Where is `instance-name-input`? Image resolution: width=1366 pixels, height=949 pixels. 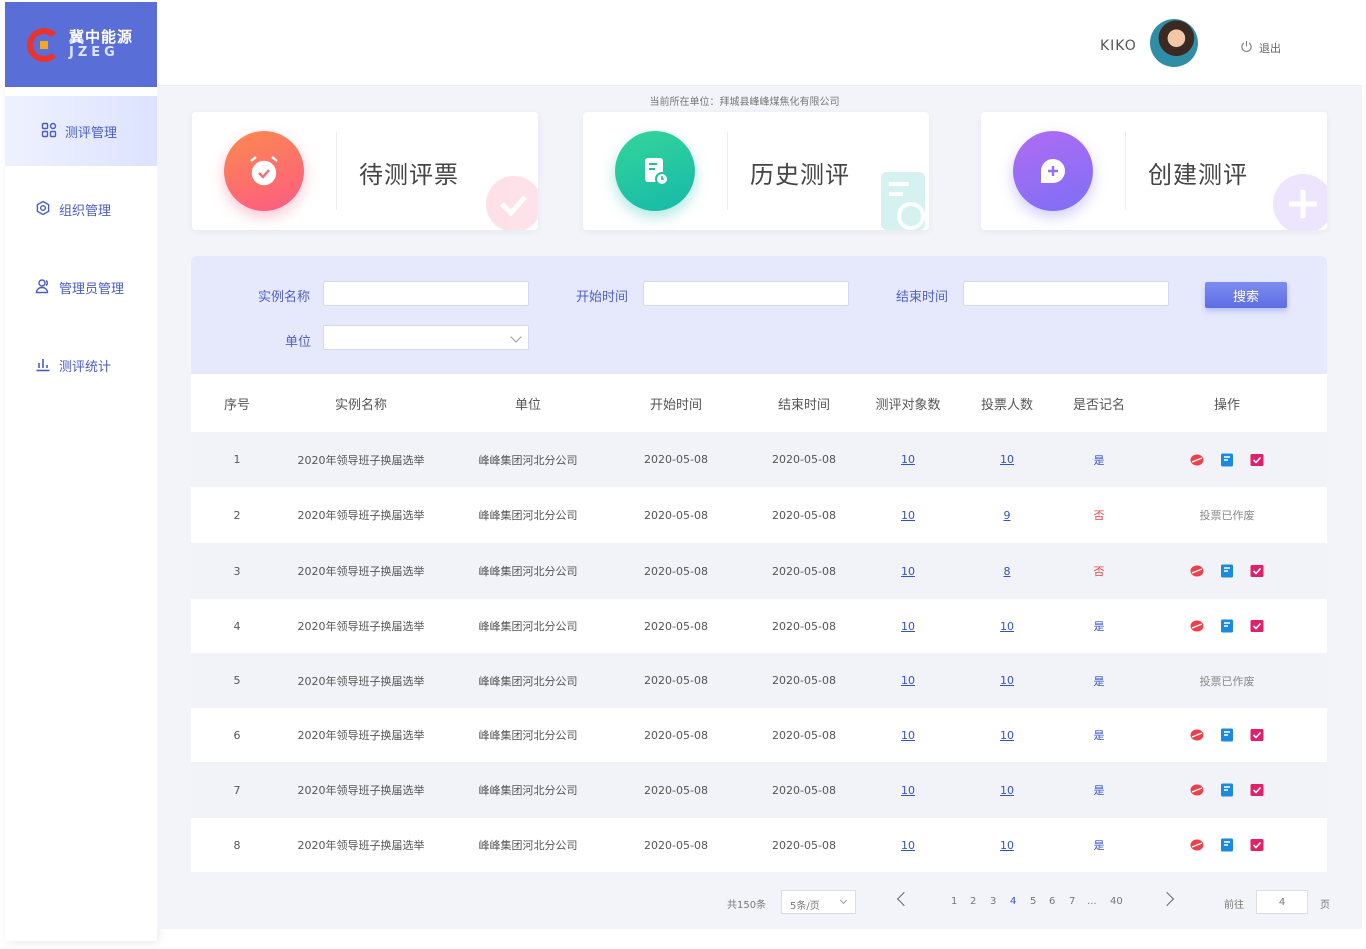 instance-name-input is located at coordinates (426, 293).